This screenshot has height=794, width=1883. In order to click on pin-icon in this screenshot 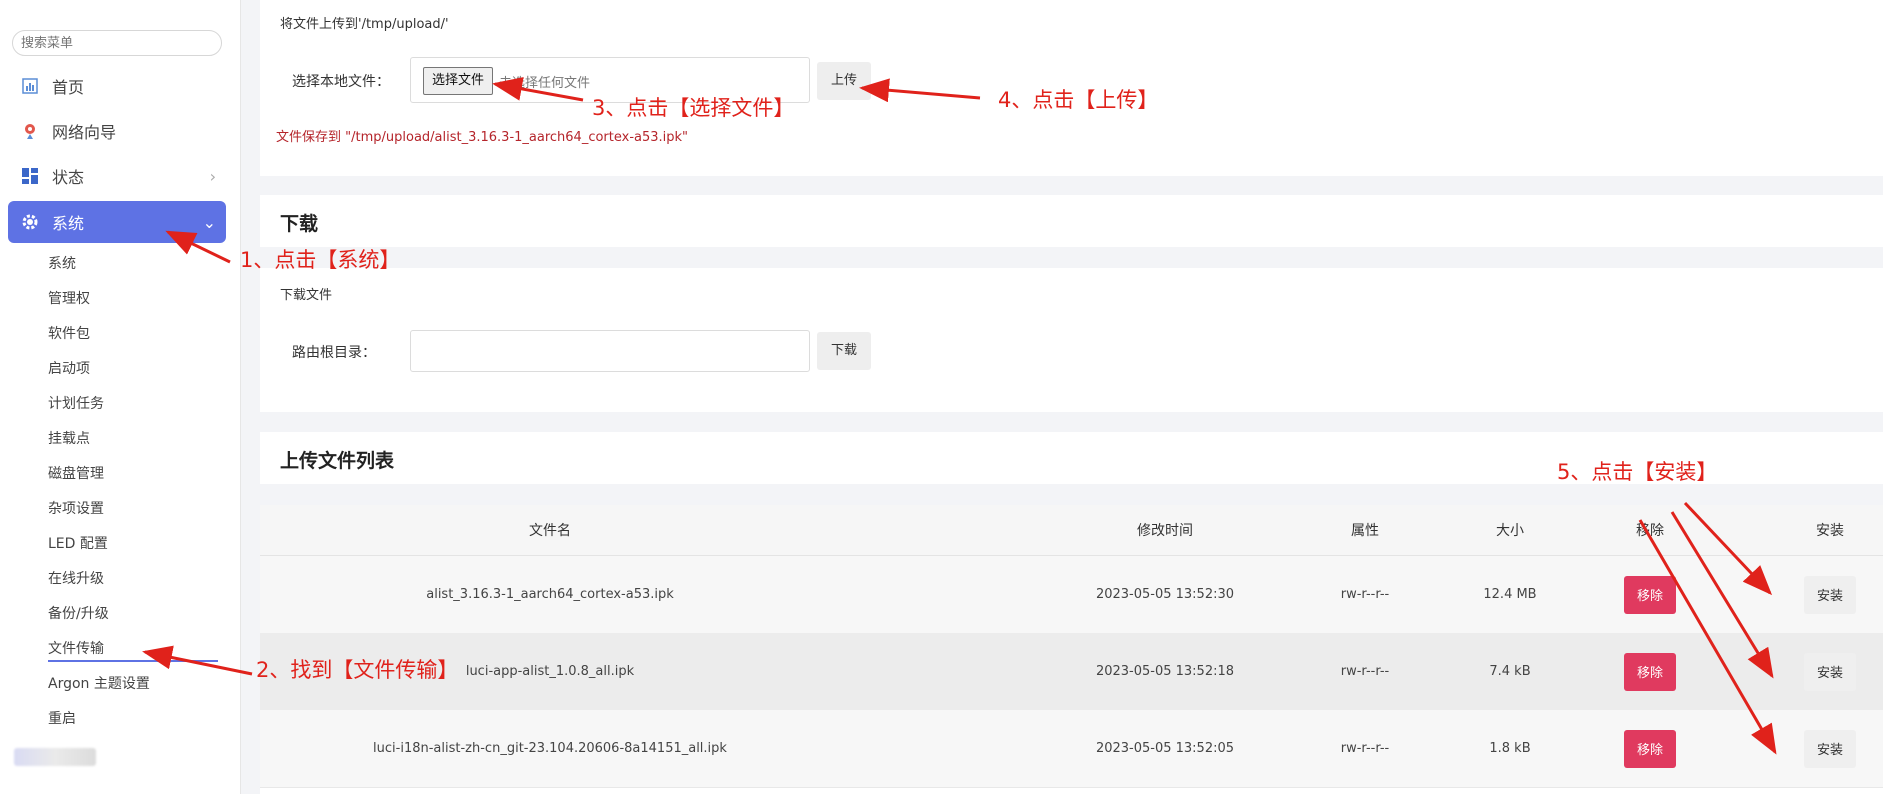, I will do `click(30, 131)`.